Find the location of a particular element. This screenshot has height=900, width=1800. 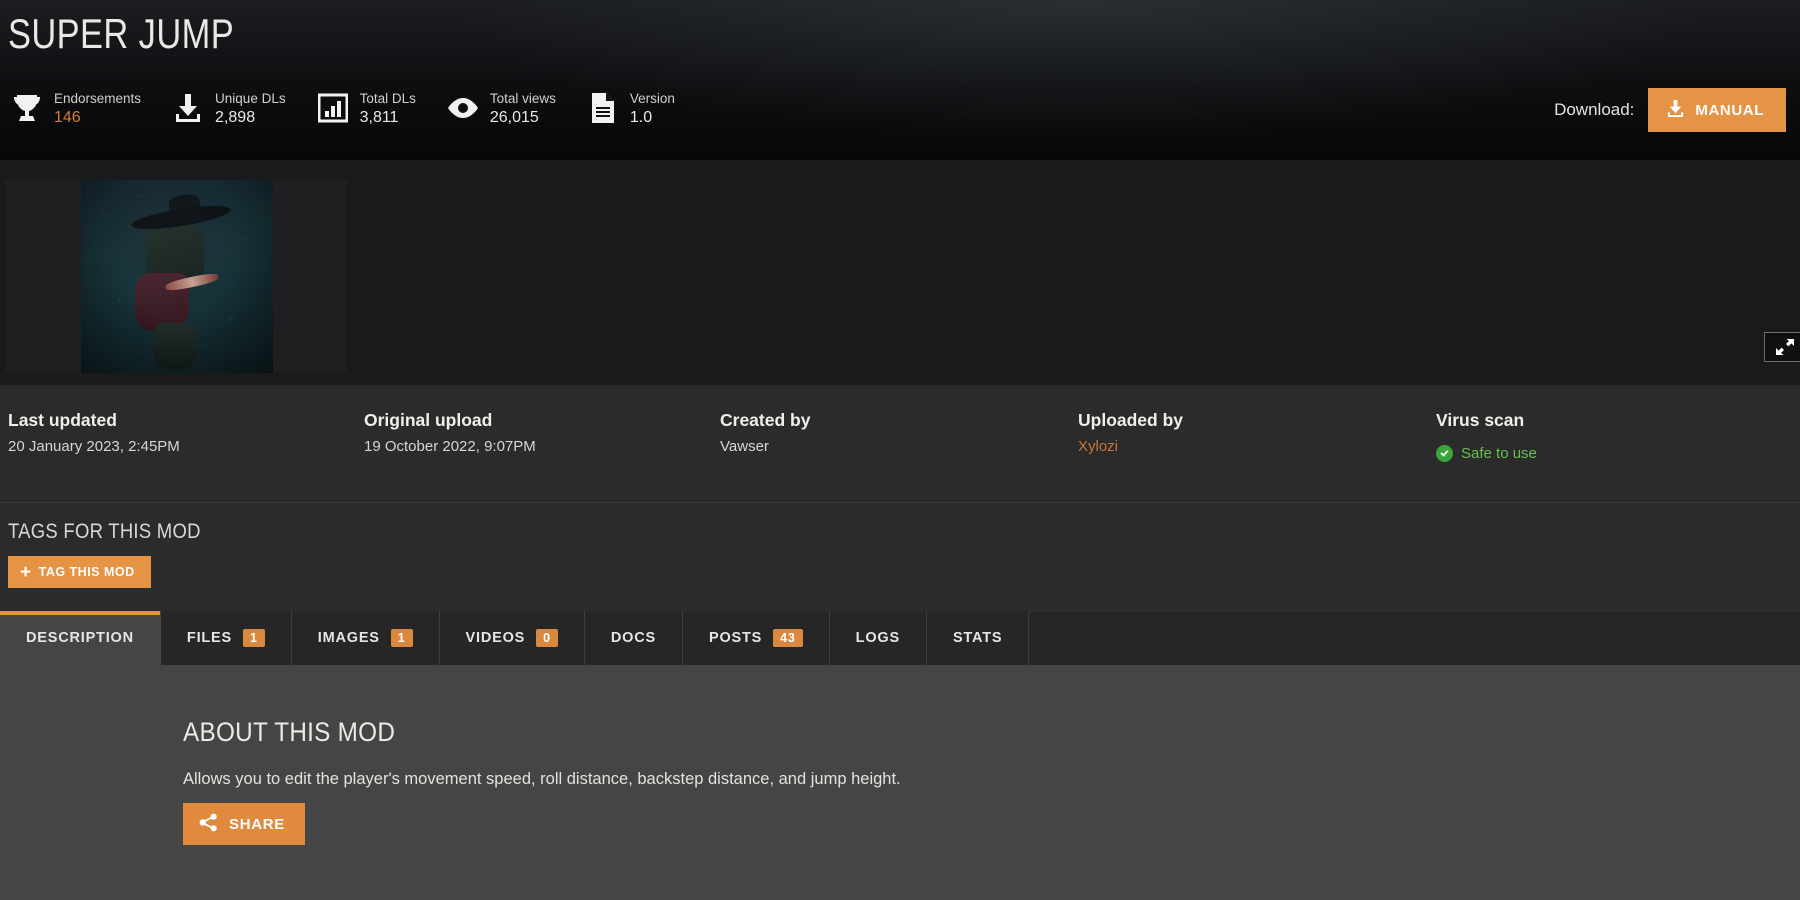

trophy-icon is located at coordinates (27, 108).